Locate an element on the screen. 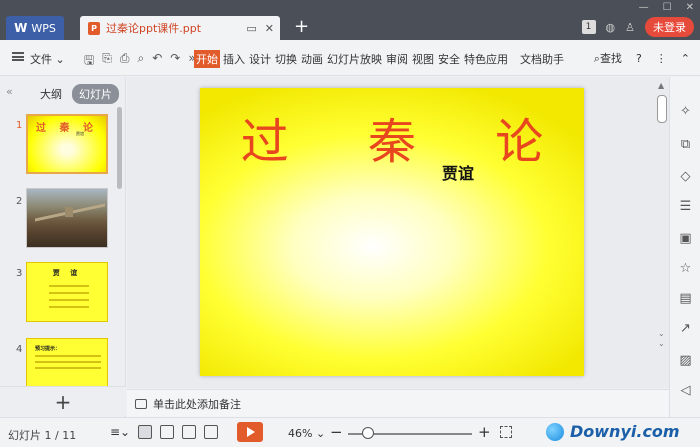 This screenshot has height=447, width=700. image-icon: ▣ is located at coordinates (685, 238).